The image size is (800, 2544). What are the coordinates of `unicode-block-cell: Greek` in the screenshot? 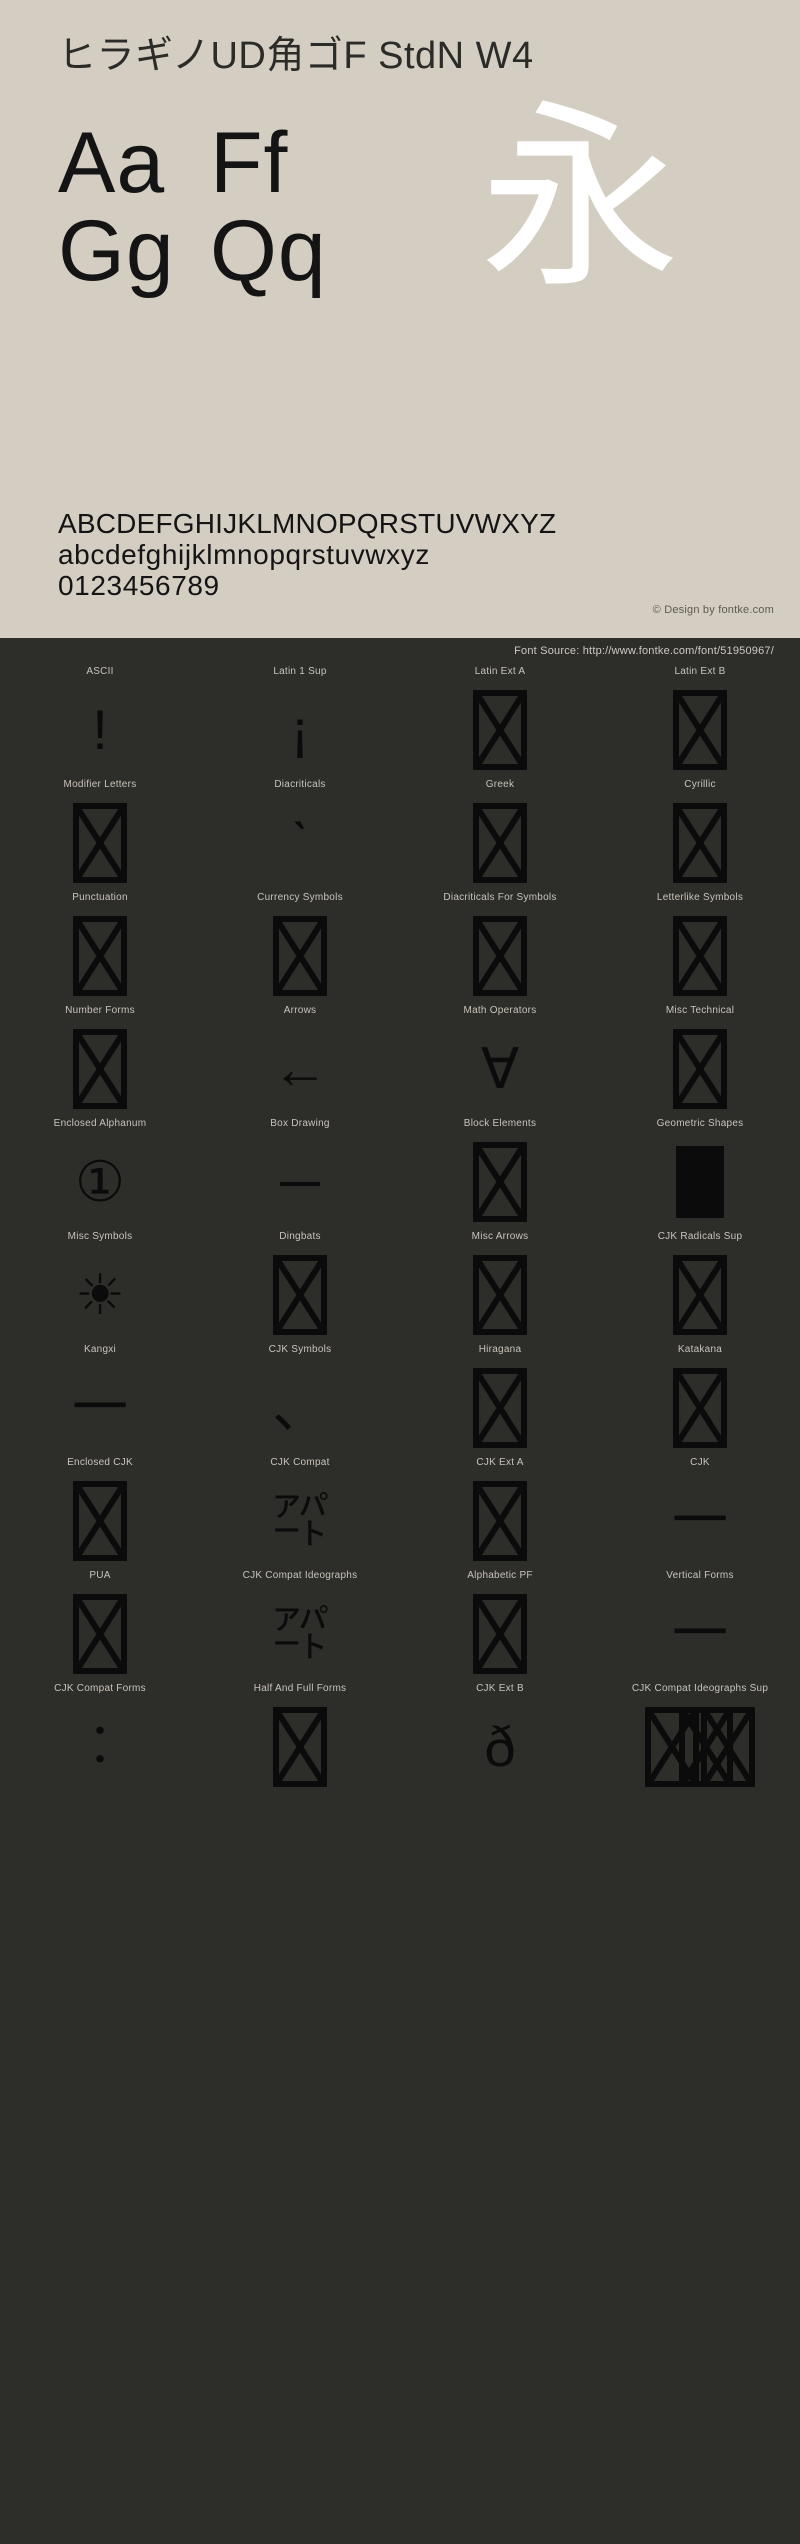 It's located at (500, 833).